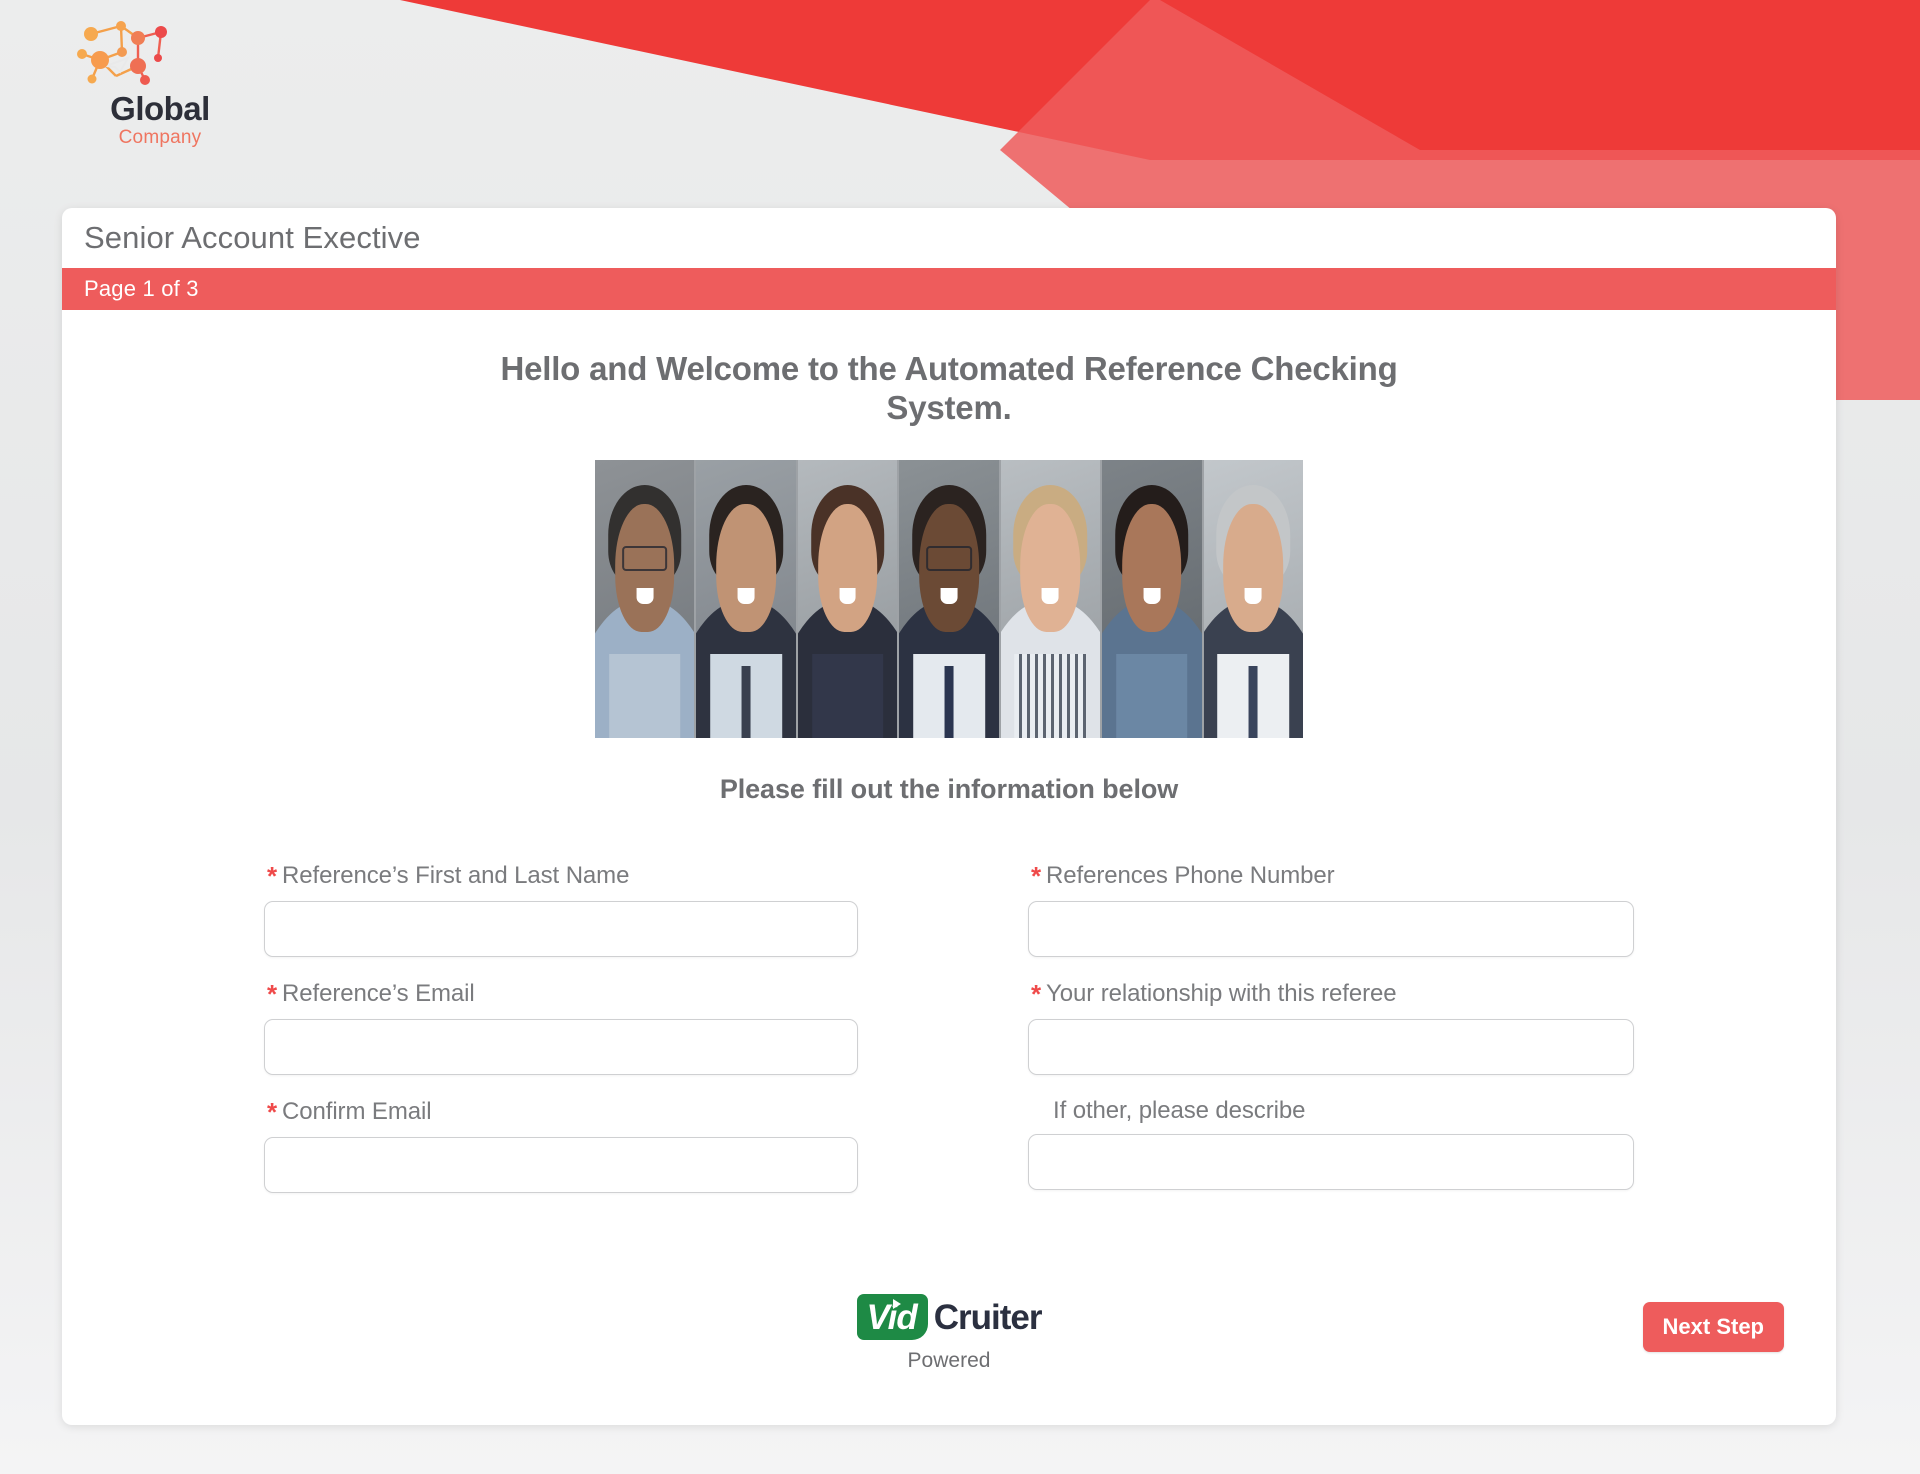  Describe the element at coordinates (1713, 1327) in the screenshot. I see `next-step-button: Next Step` at that location.